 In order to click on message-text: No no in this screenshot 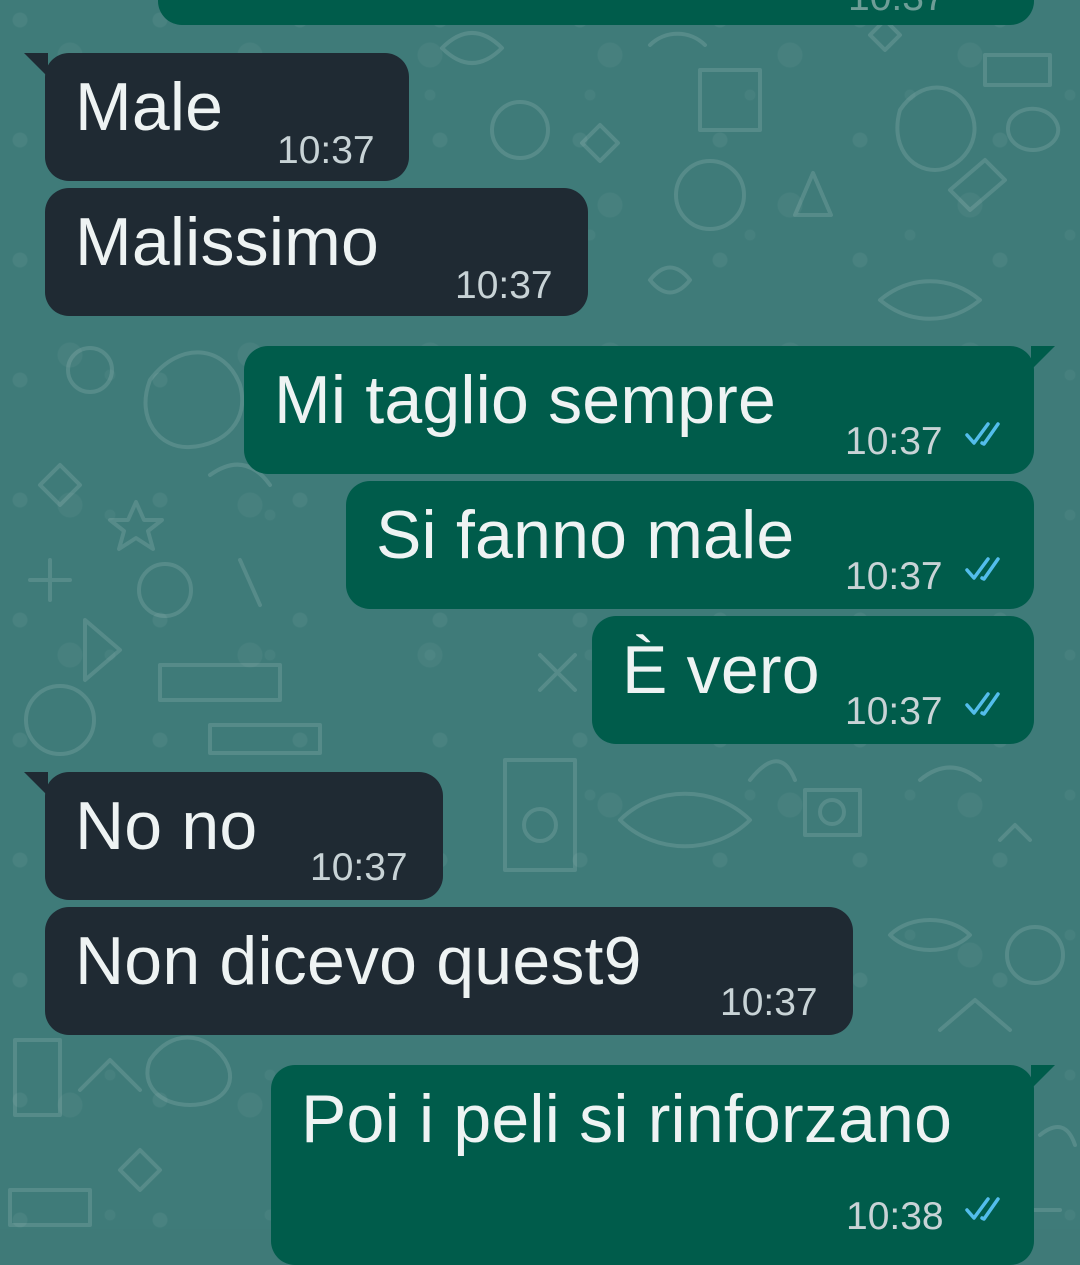, I will do `click(166, 826)`.